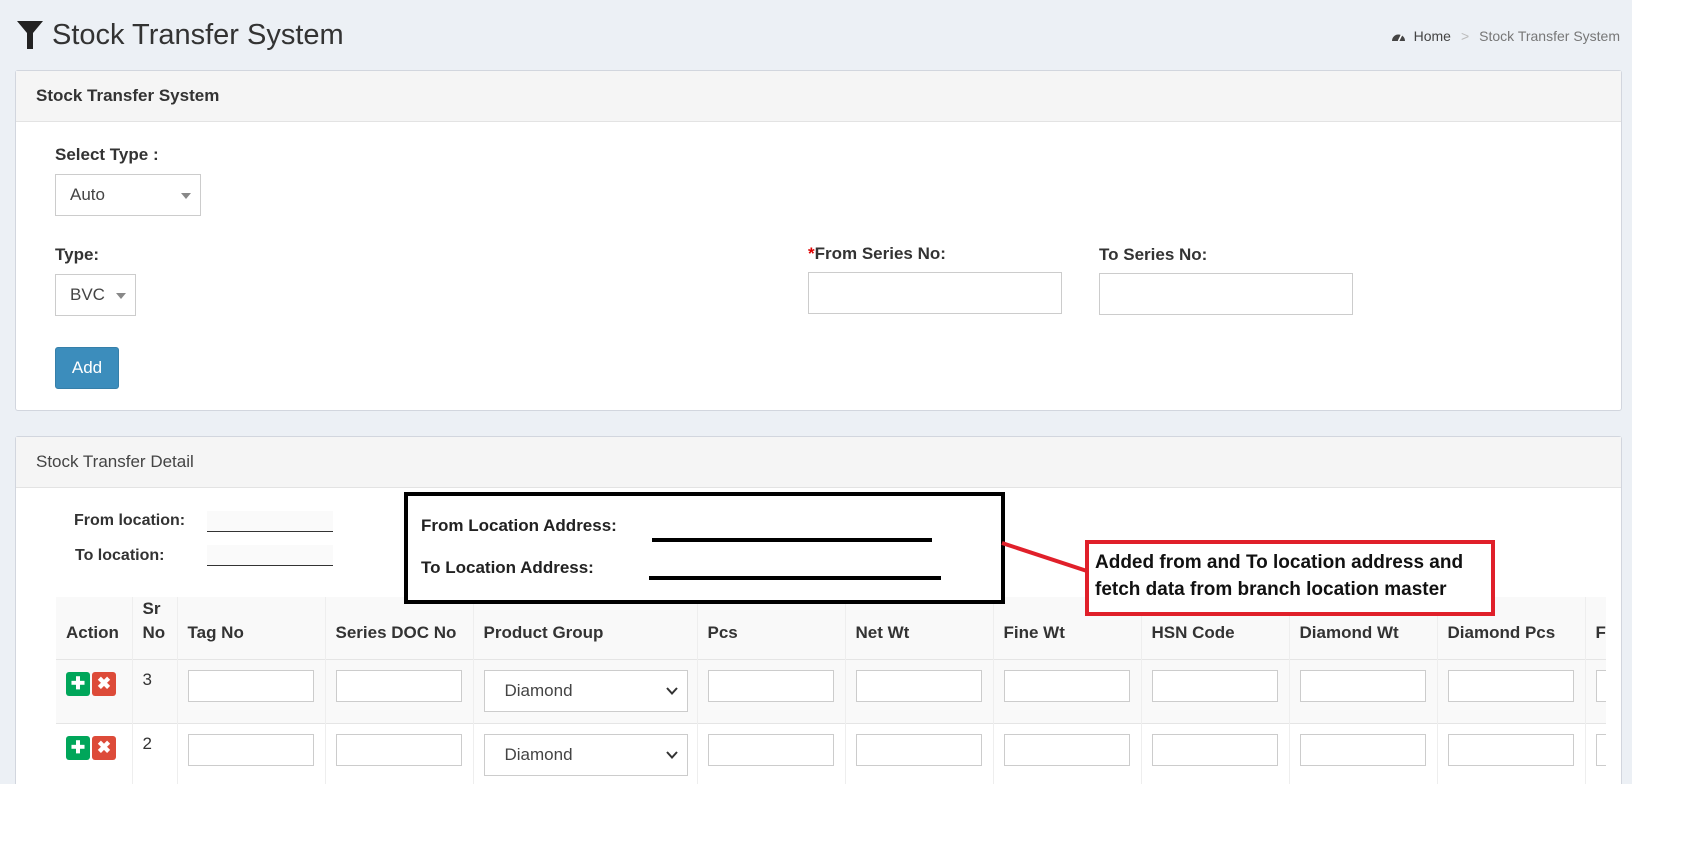 This screenshot has width=1696, height=845. Describe the element at coordinates (107, 154) in the screenshot. I see `select-type-label: Select Type :` at that location.